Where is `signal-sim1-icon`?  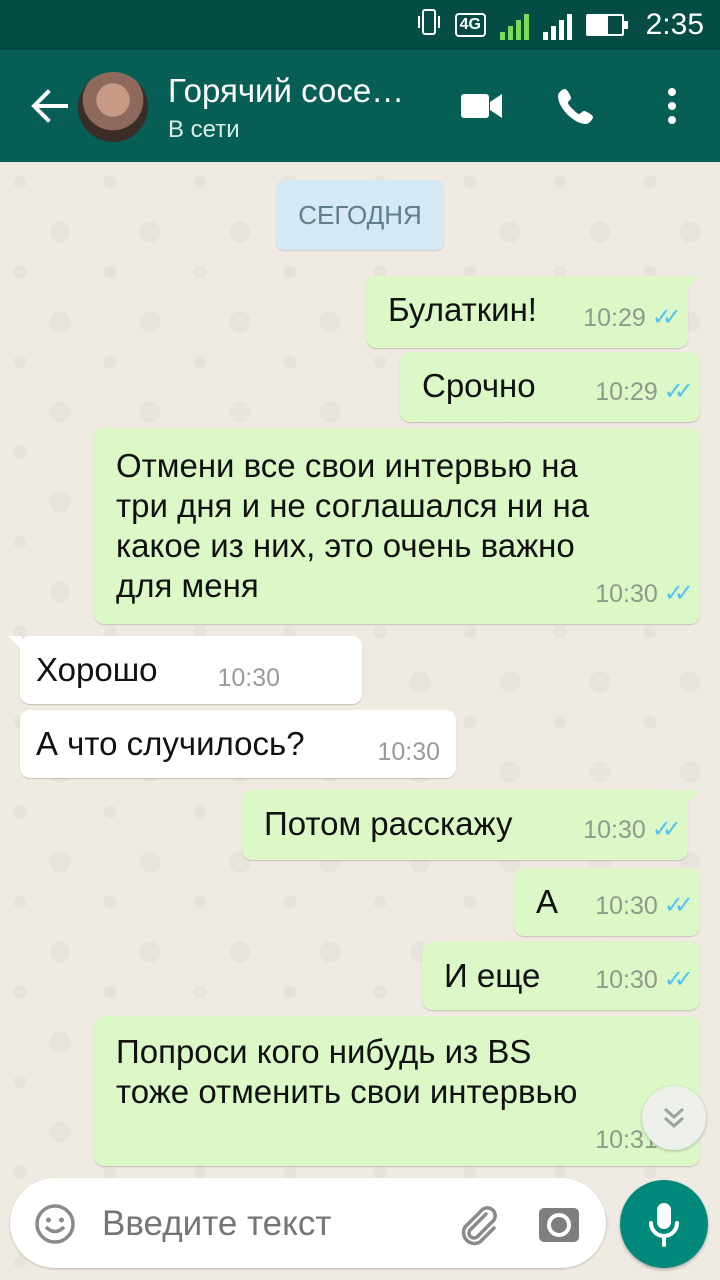
signal-sim1-icon is located at coordinates (514, 25).